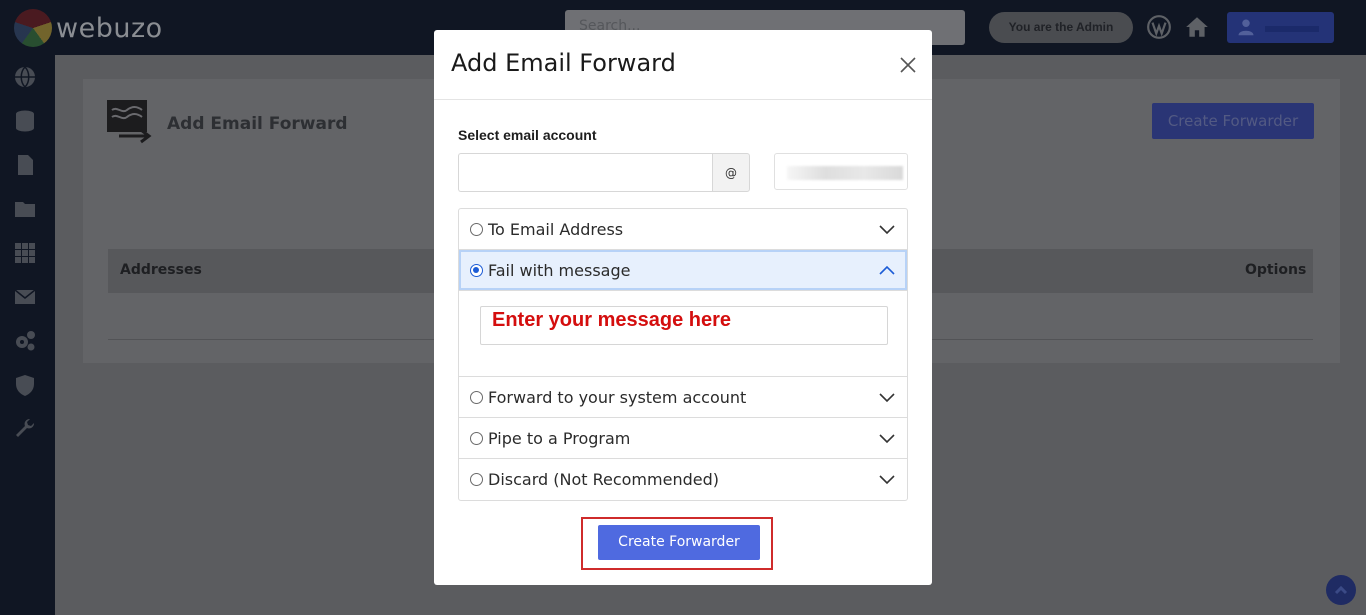  I want to click on webuzo-logo: webuzo, so click(88, 28).